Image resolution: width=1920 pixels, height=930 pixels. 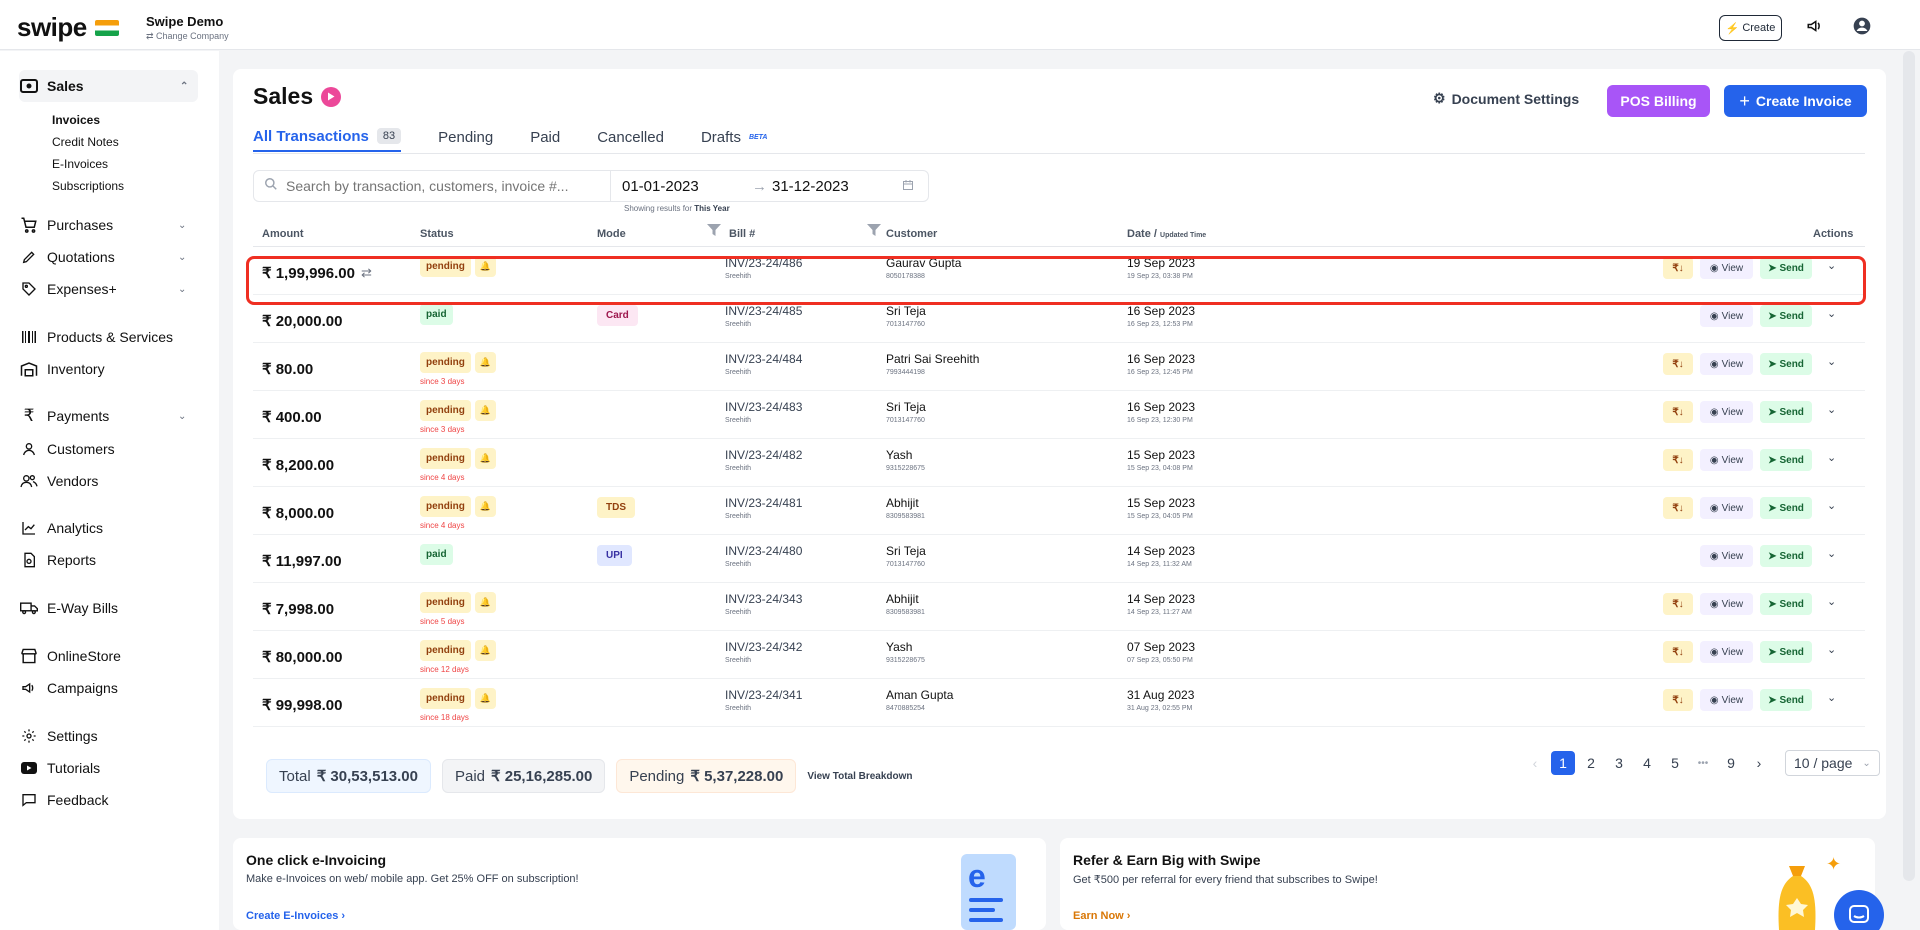 What do you see at coordinates (1647, 763) in the screenshot?
I see `page-4: 4` at bounding box center [1647, 763].